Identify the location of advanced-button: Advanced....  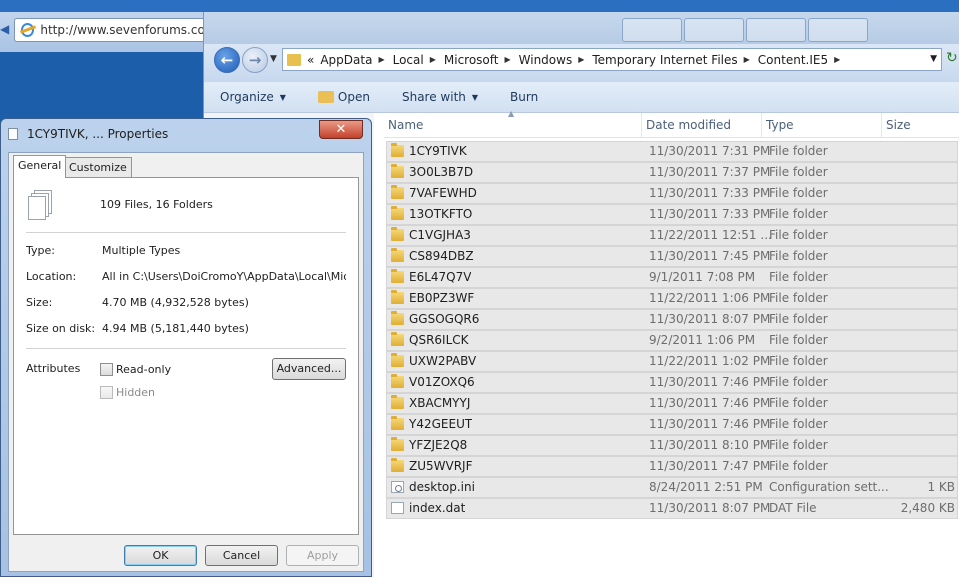
(309, 369).